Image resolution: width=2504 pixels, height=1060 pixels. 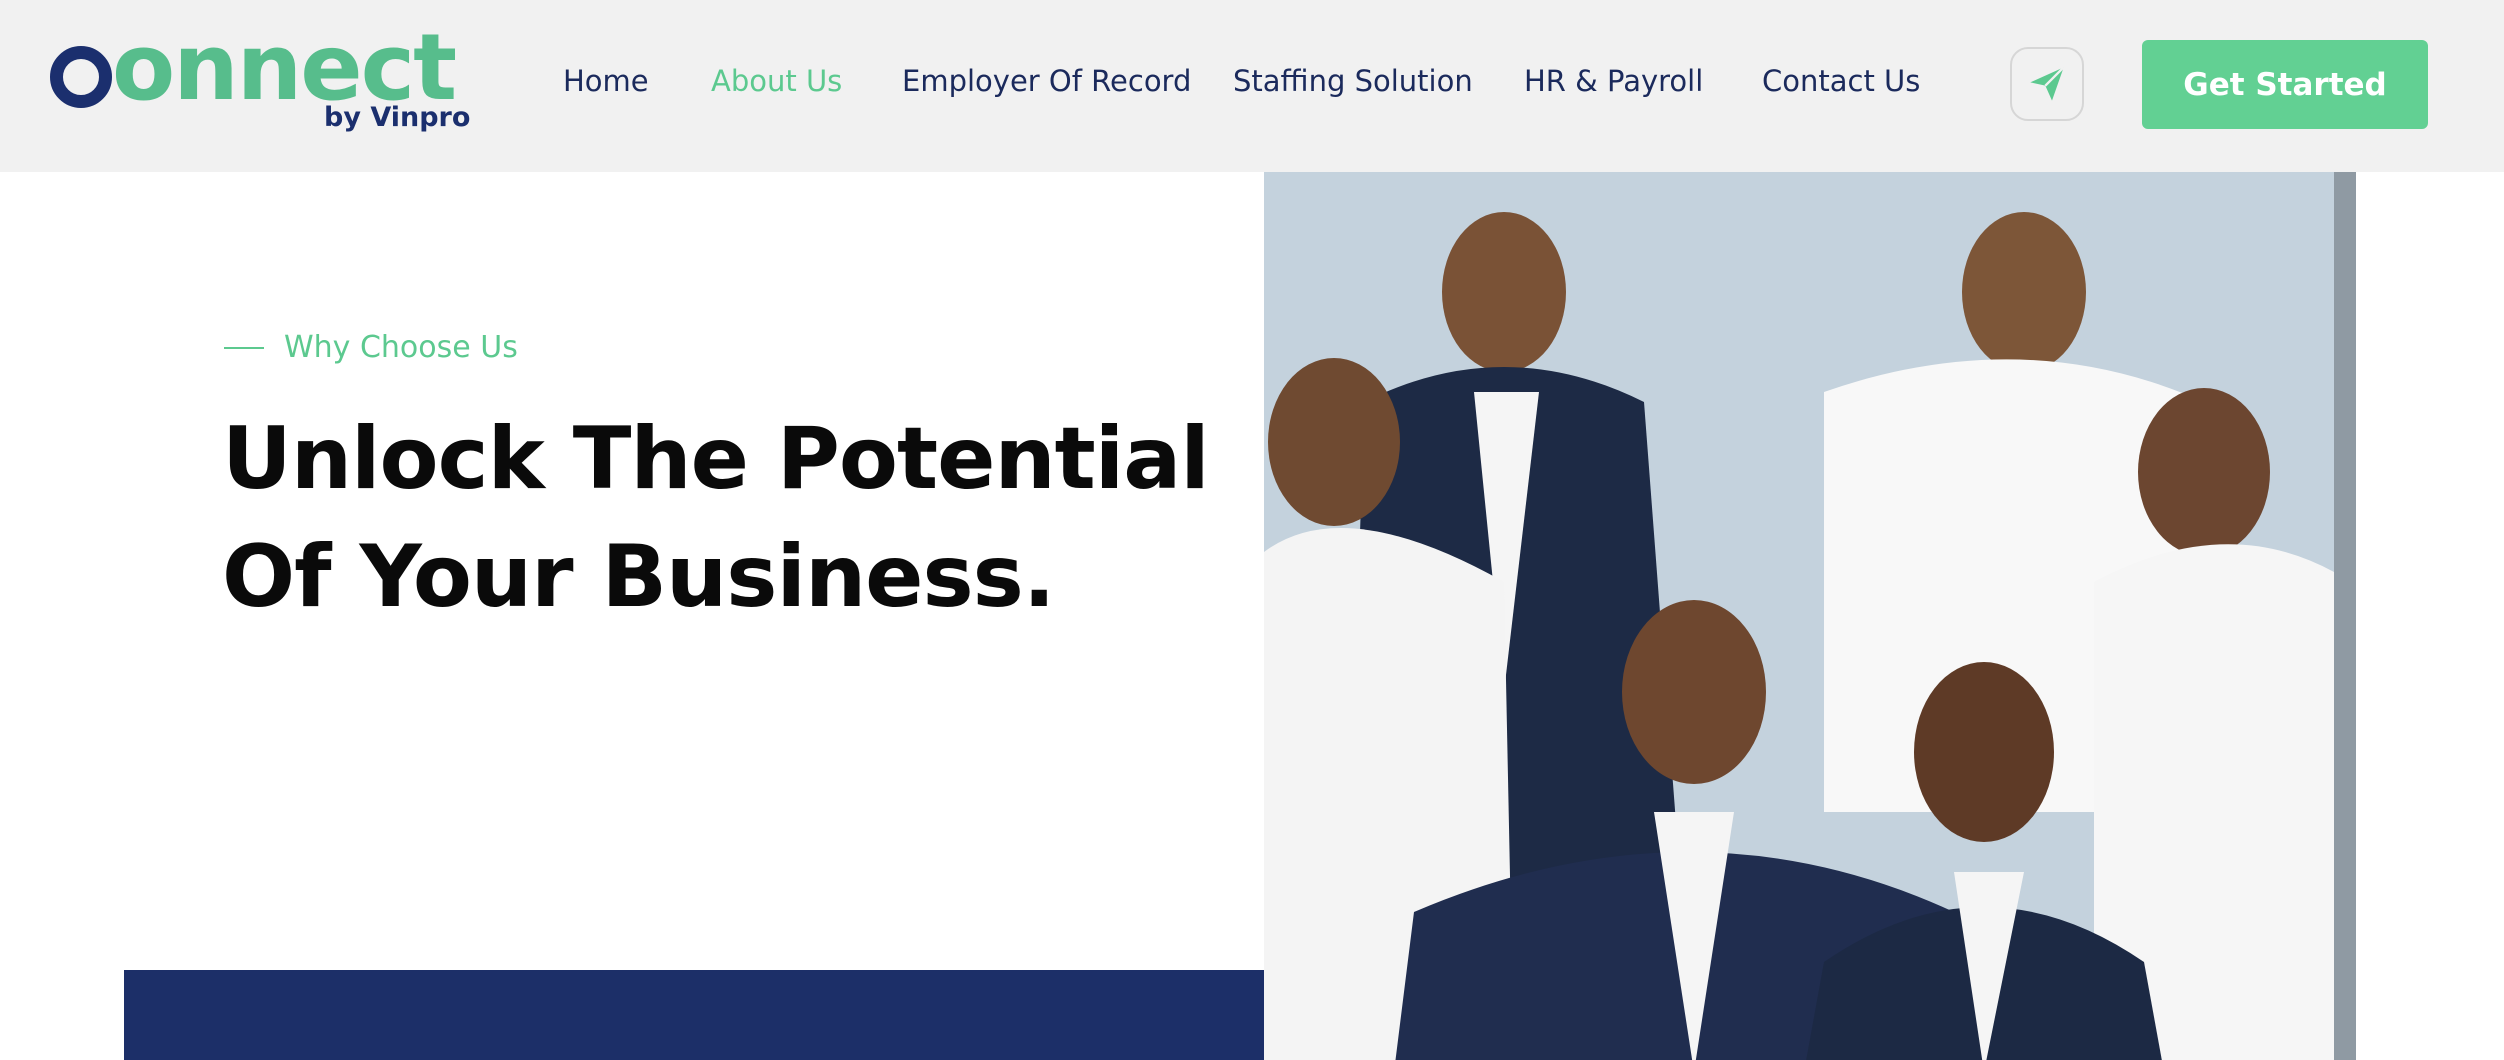 I want to click on nav-home: Home, so click(x=606, y=81).